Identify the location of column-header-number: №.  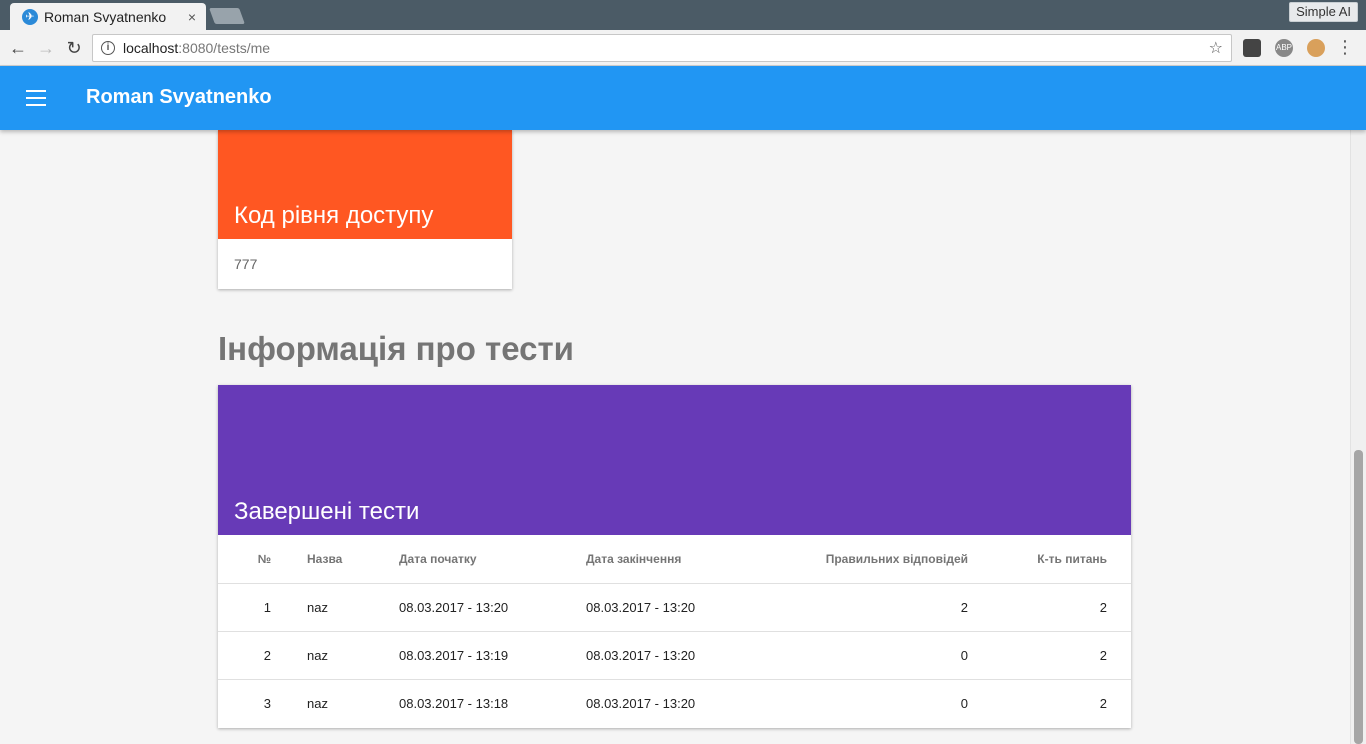
(262, 559).